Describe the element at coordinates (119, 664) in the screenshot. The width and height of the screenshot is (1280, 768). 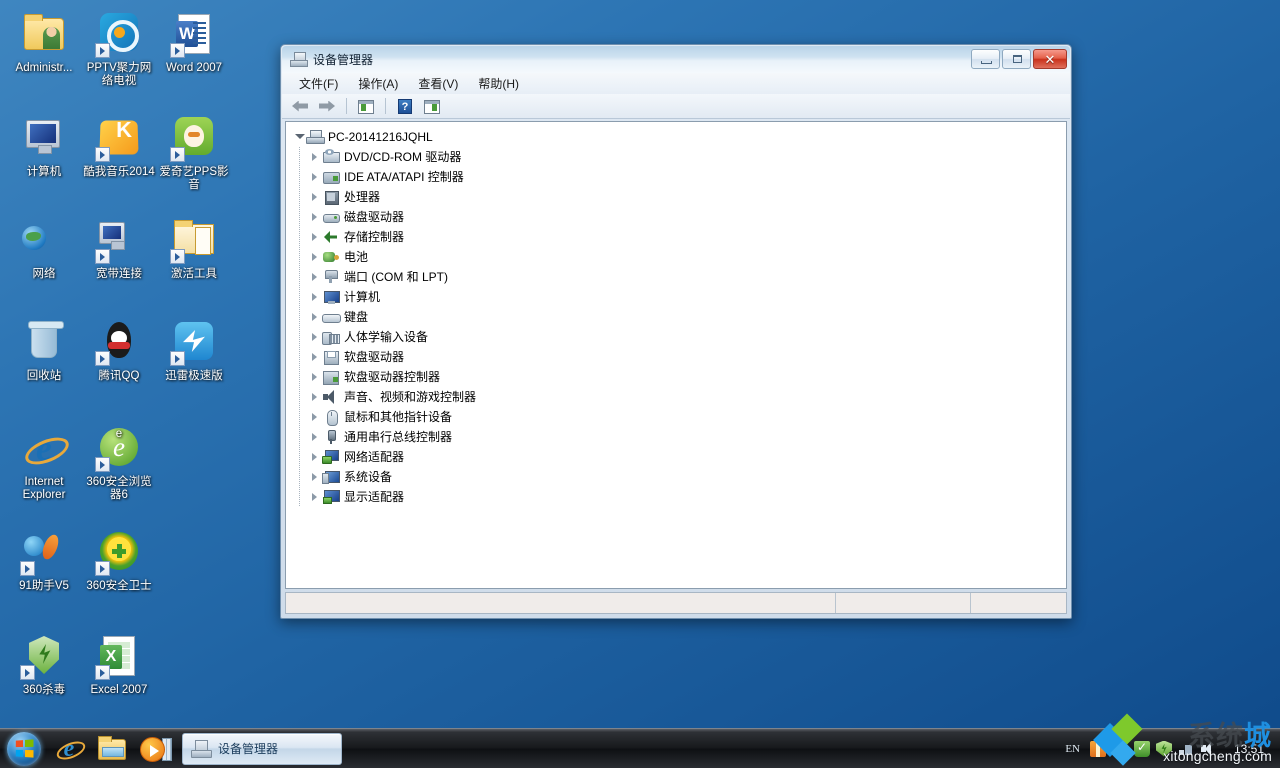
I see `desktop-icon-17: Excel 2007` at that location.